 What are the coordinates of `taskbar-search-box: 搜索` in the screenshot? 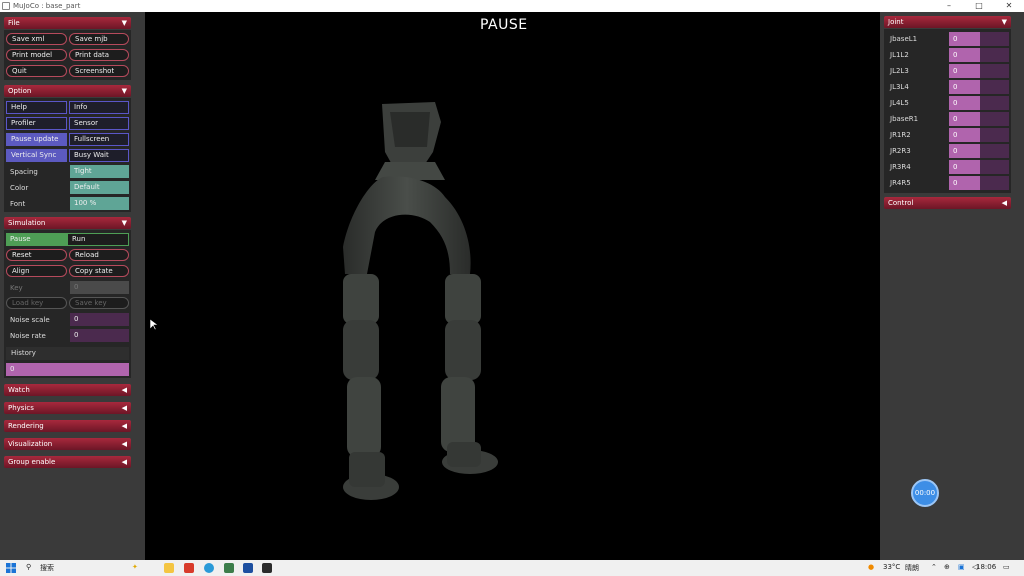 It's located at (47, 568).